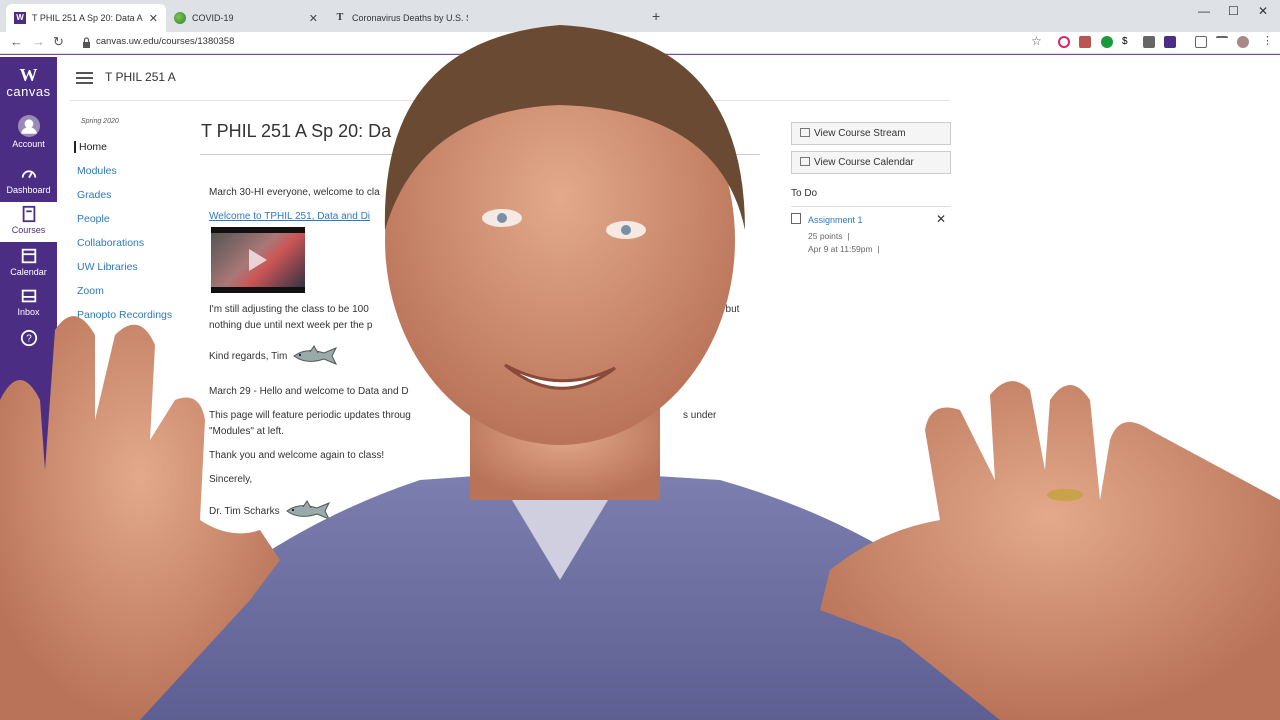 The image size is (1280, 720). Describe the element at coordinates (134, 147) in the screenshot. I see `course-nav-home: Home` at that location.